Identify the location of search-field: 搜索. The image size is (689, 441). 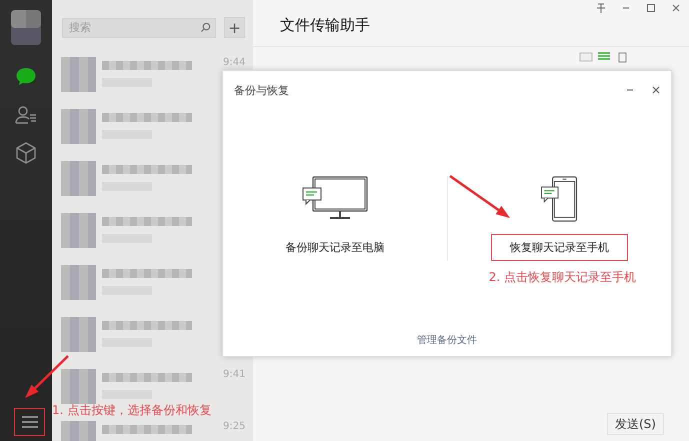
(139, 28).